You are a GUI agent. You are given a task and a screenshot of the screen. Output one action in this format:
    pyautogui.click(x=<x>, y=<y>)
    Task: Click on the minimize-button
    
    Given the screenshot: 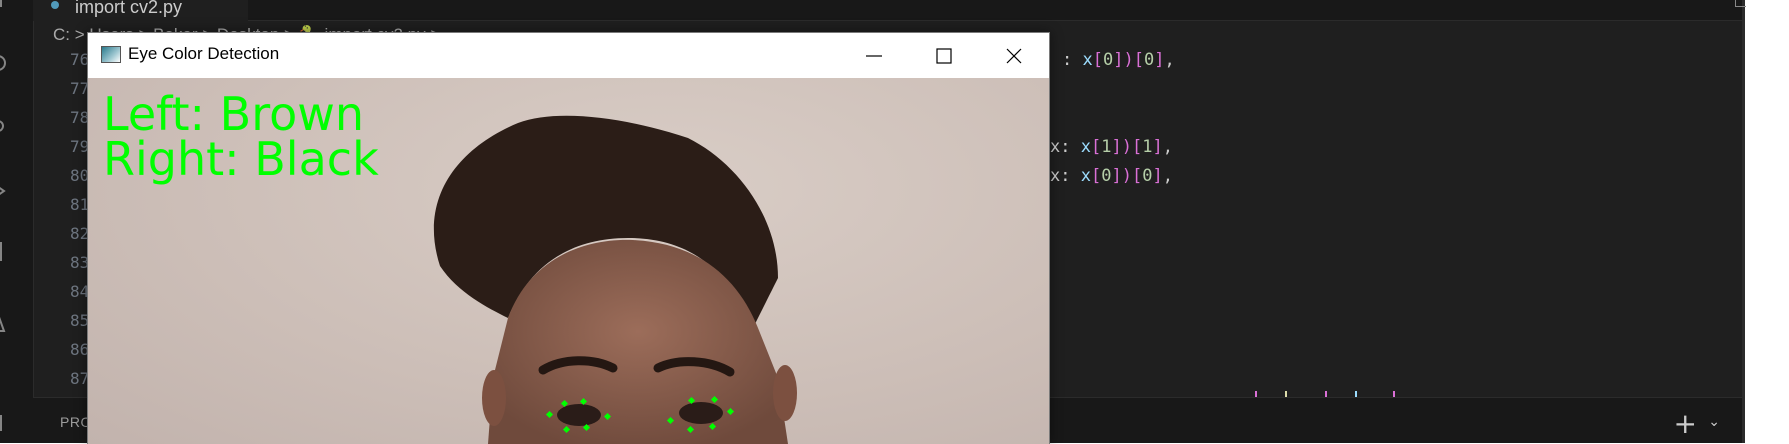 What is the action you would take?
    pyautogui.click(x=874, y=55)
    